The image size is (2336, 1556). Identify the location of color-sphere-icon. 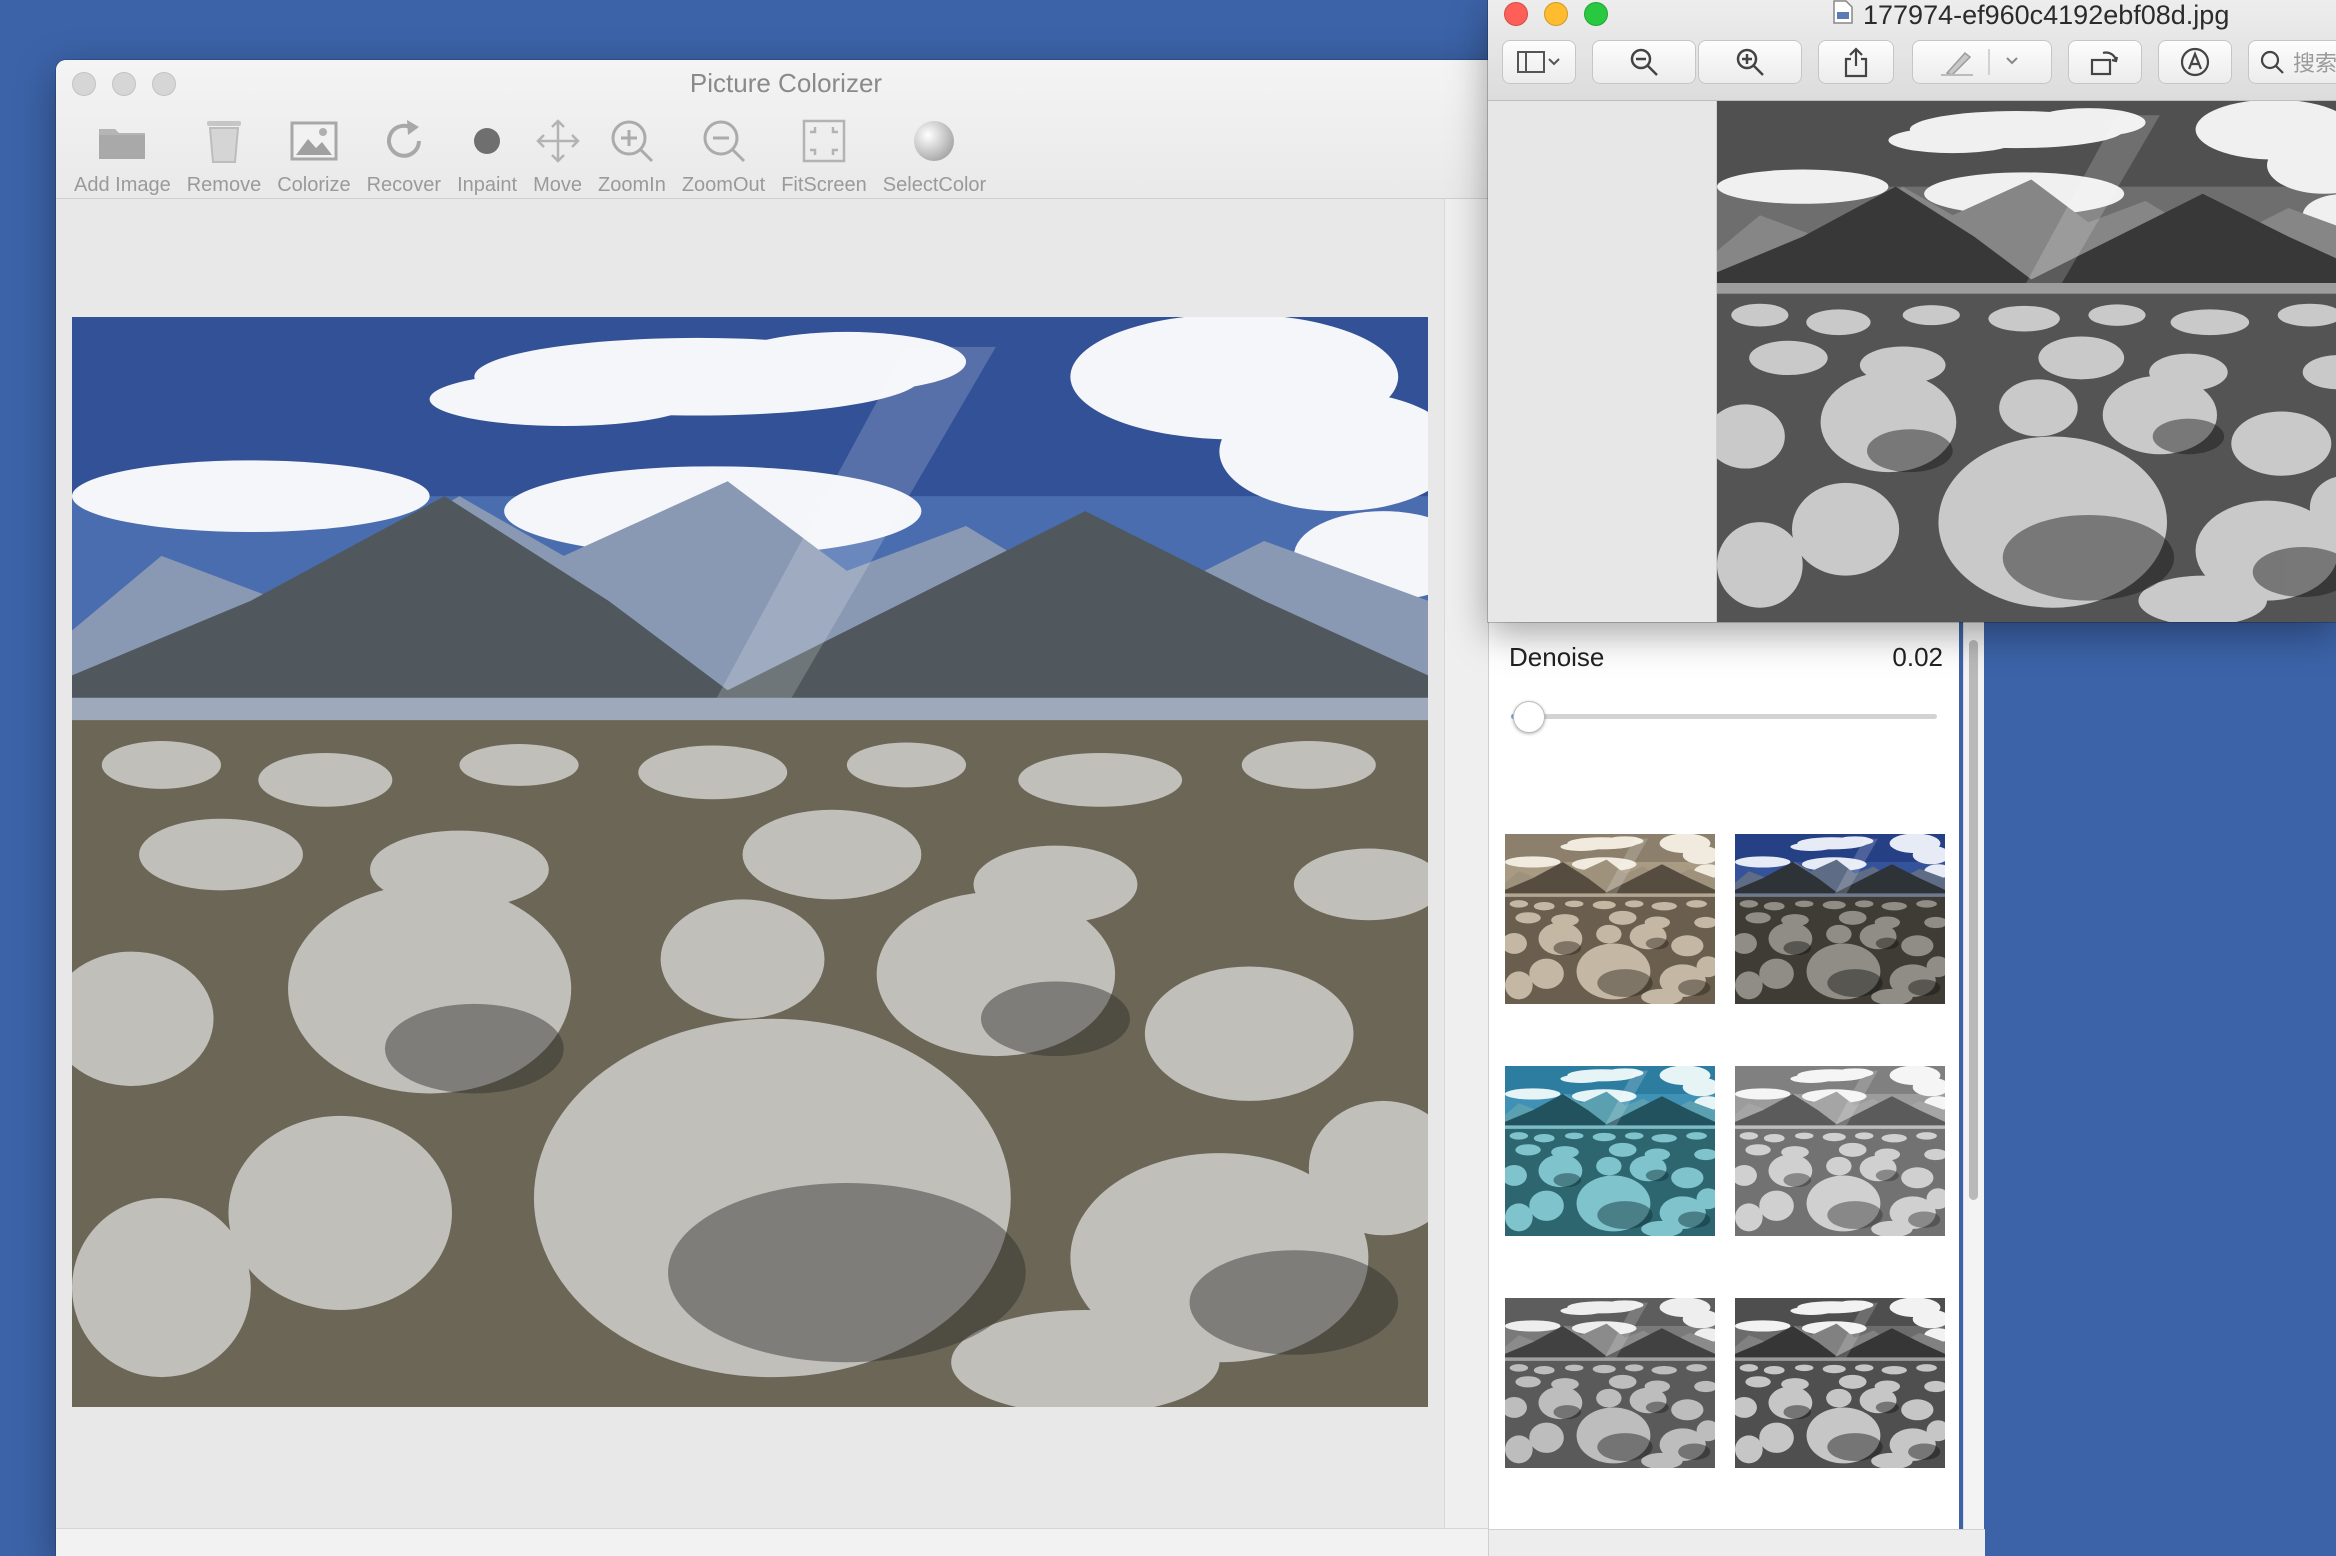
(934, 141).